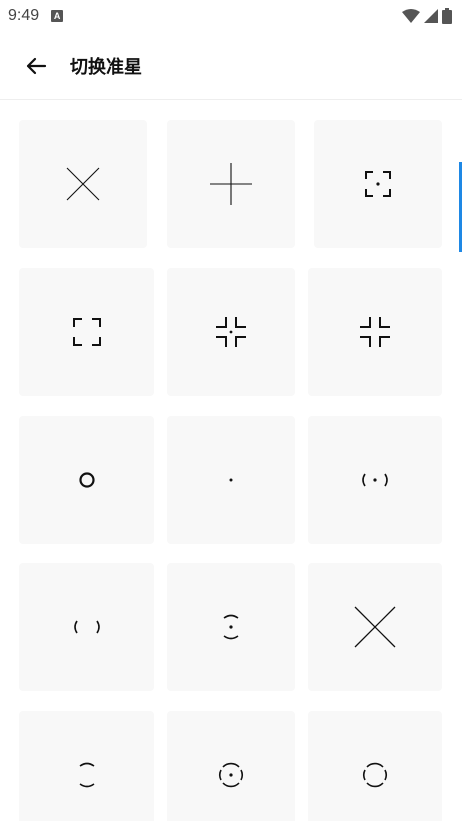 The height and width of the screenshot is (821, 462). I want to click on arc-icon, so click(86, 775).